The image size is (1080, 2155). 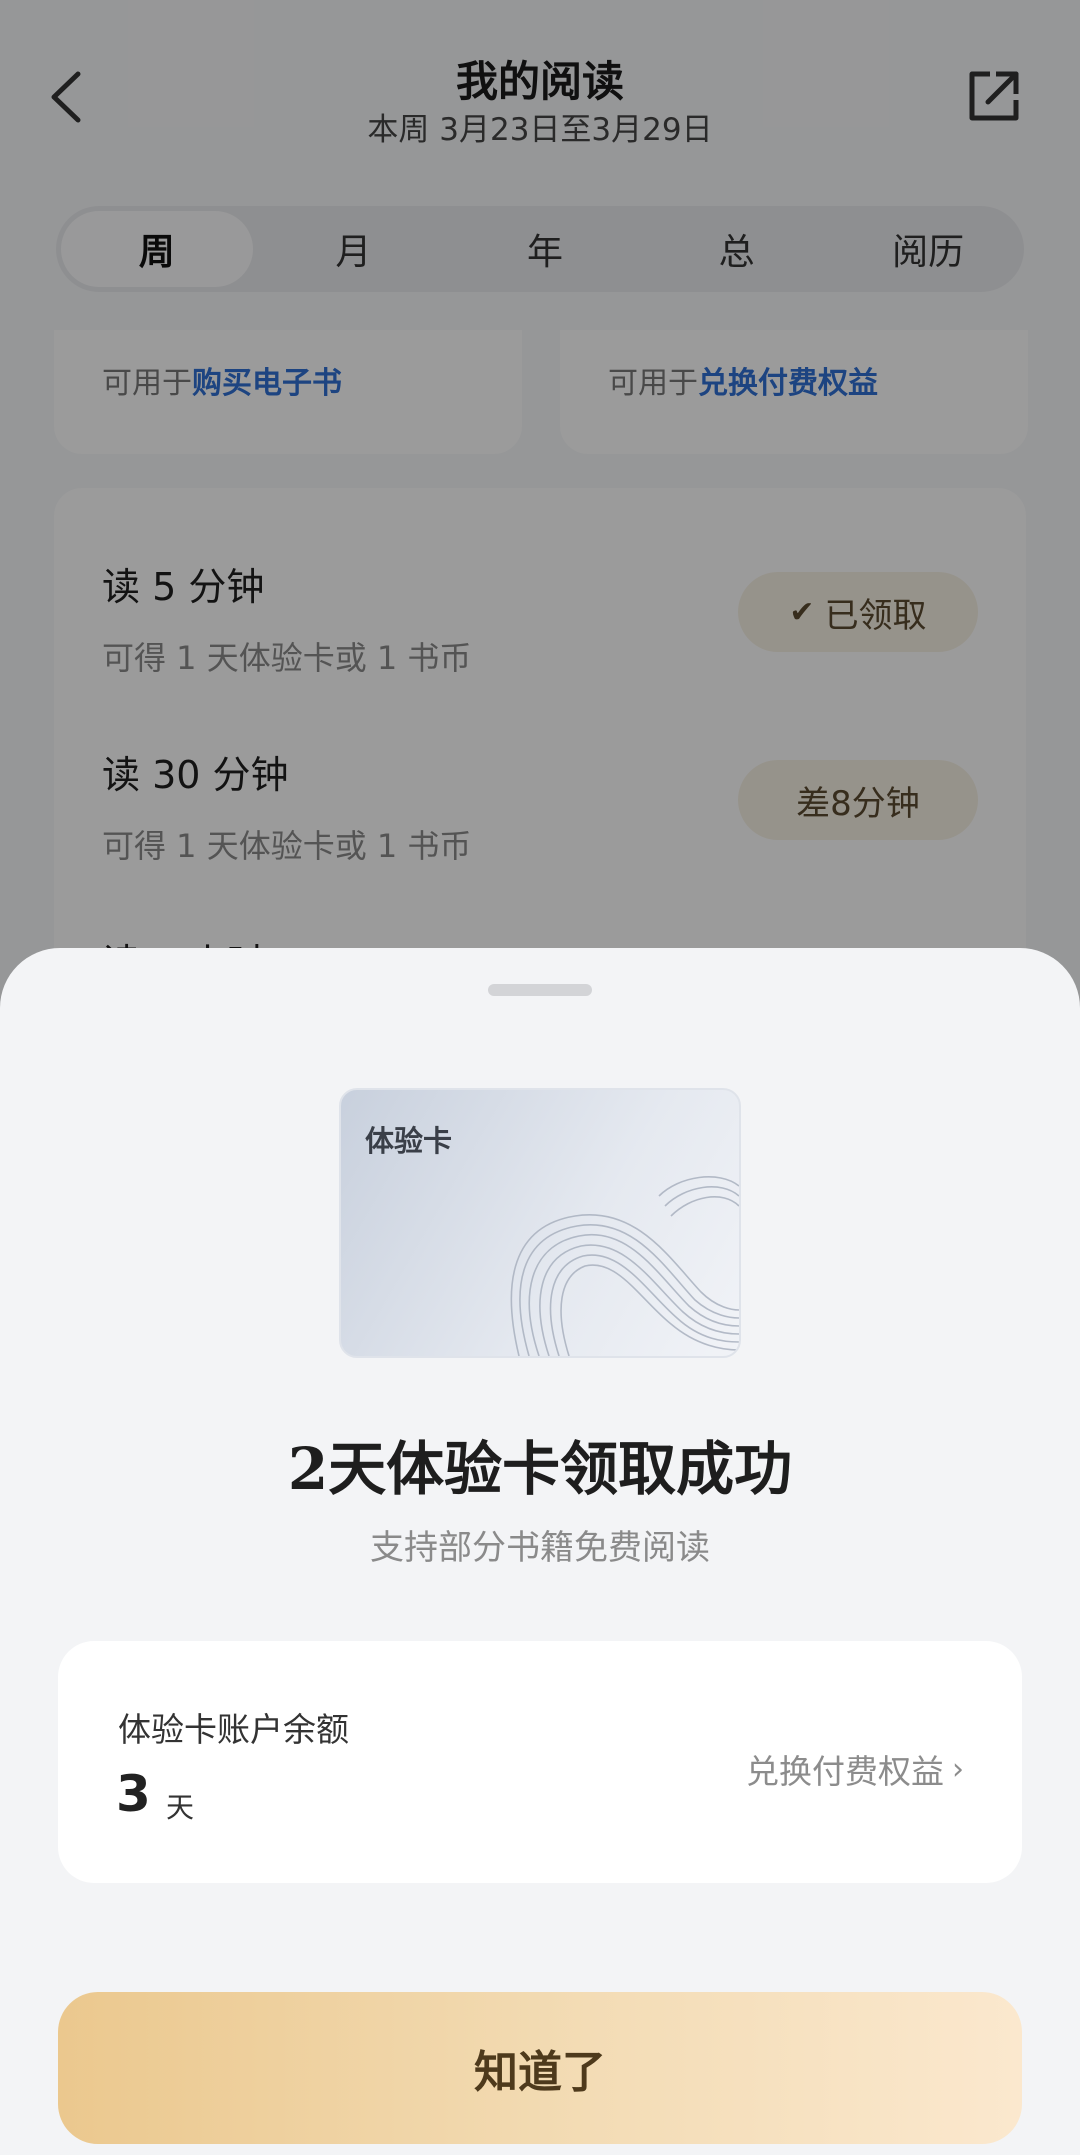 I want to click on trial-card-label: 体验卡, so click(x=409, y=1141).